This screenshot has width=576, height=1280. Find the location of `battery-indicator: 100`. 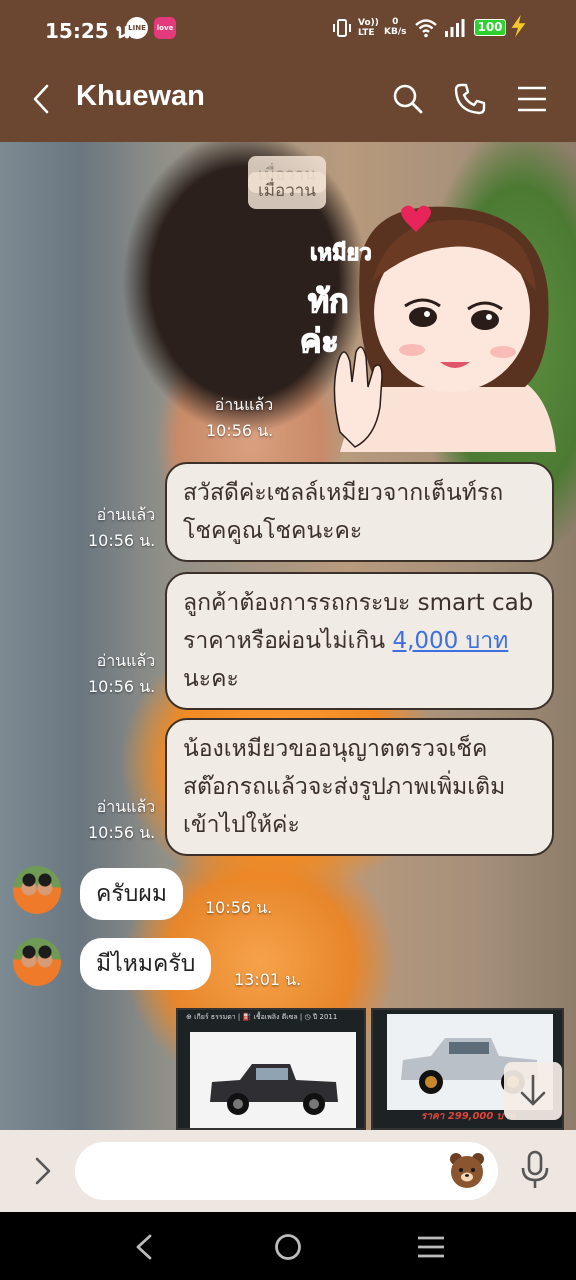

battery-indicator: 100 is located at coordinates (490, 27).